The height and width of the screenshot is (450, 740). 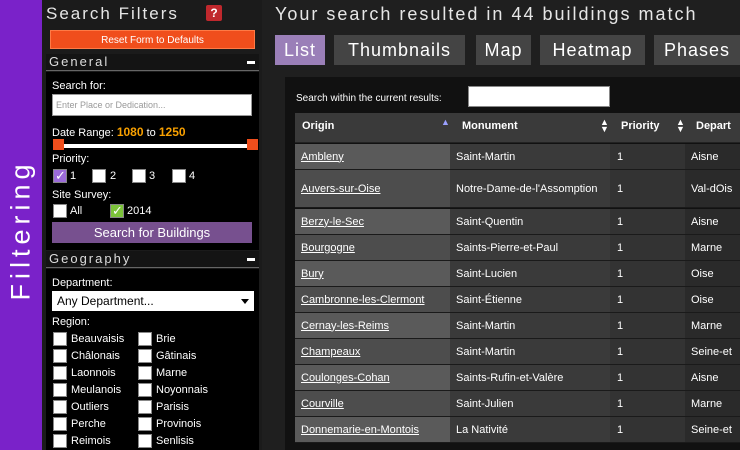 What do you see at coordinates (530, 429) in the screenshot?
I see `monument-cell: La Nativité` at bounding box center [530, 429].